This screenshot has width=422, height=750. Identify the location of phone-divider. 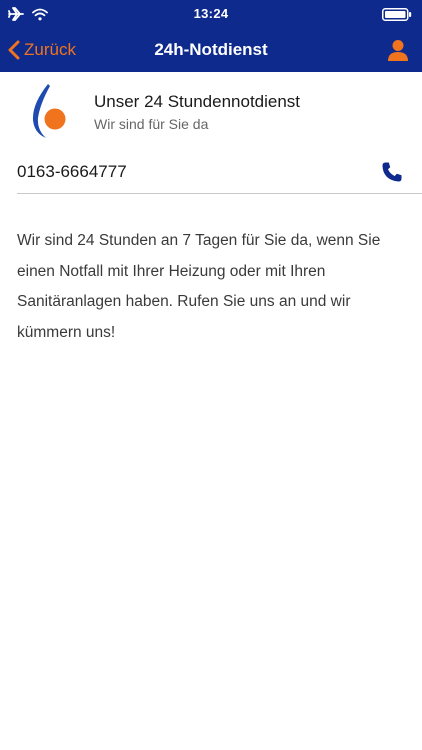
(219, 193).